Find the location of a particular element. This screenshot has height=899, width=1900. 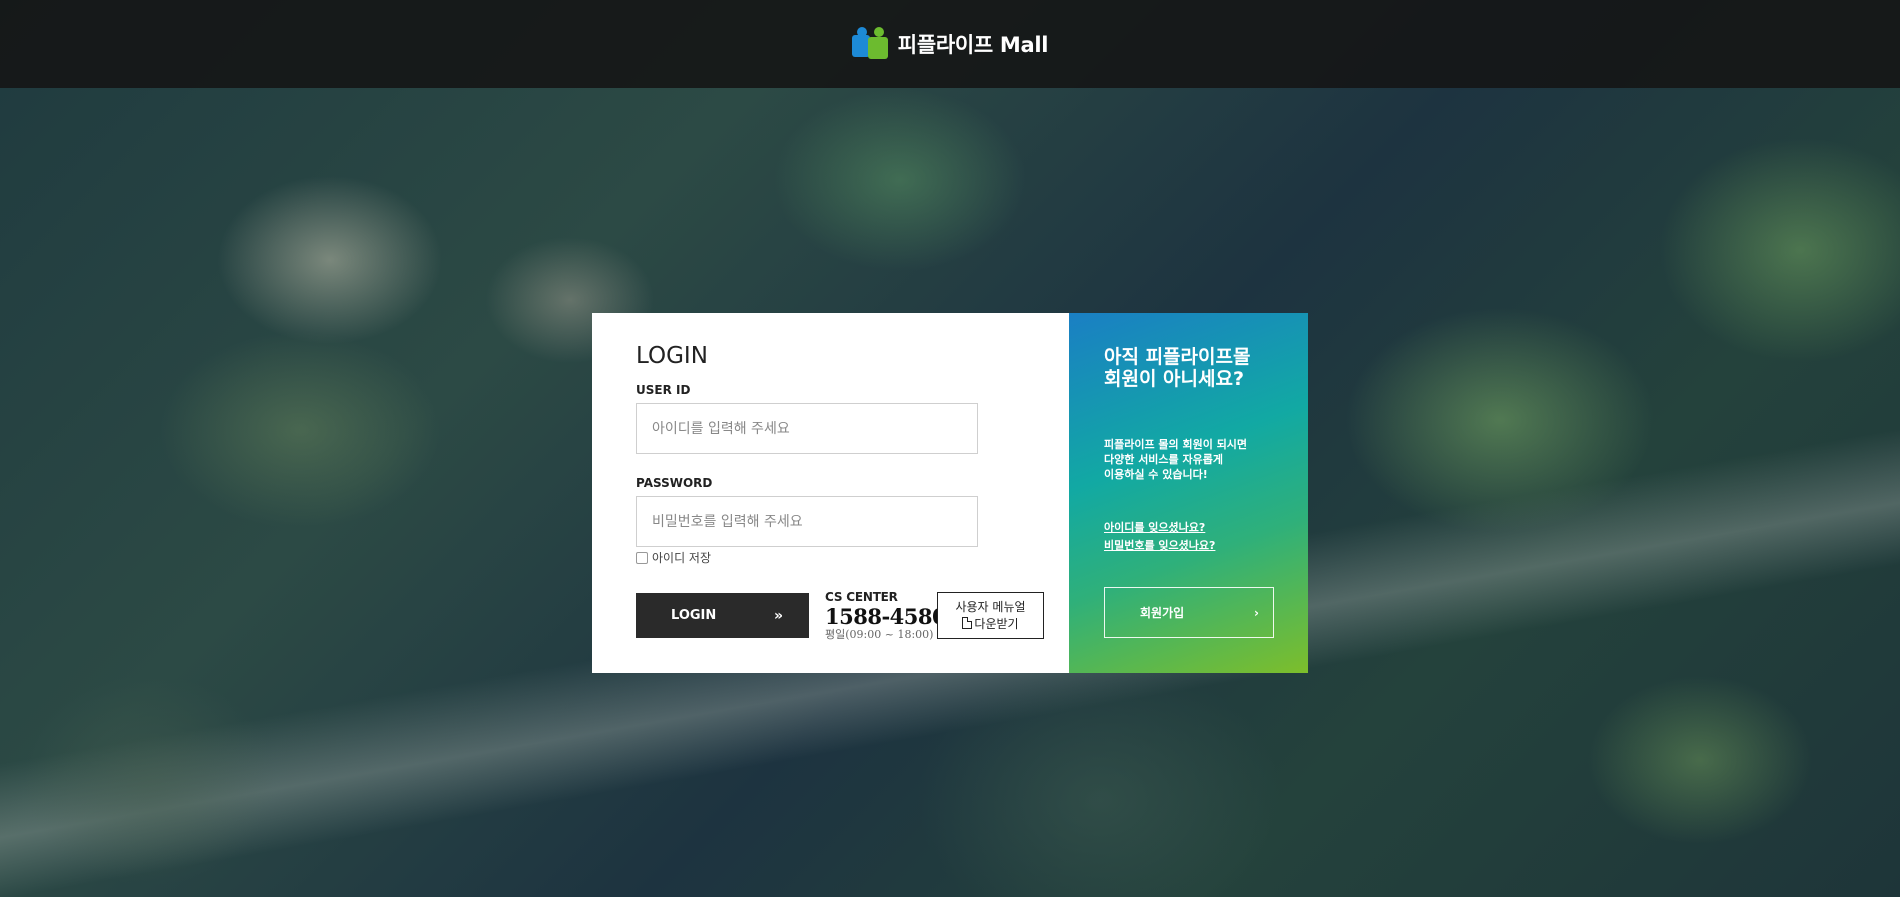

signup-button: 회원가입 › is located at coordinates (1189, 612).